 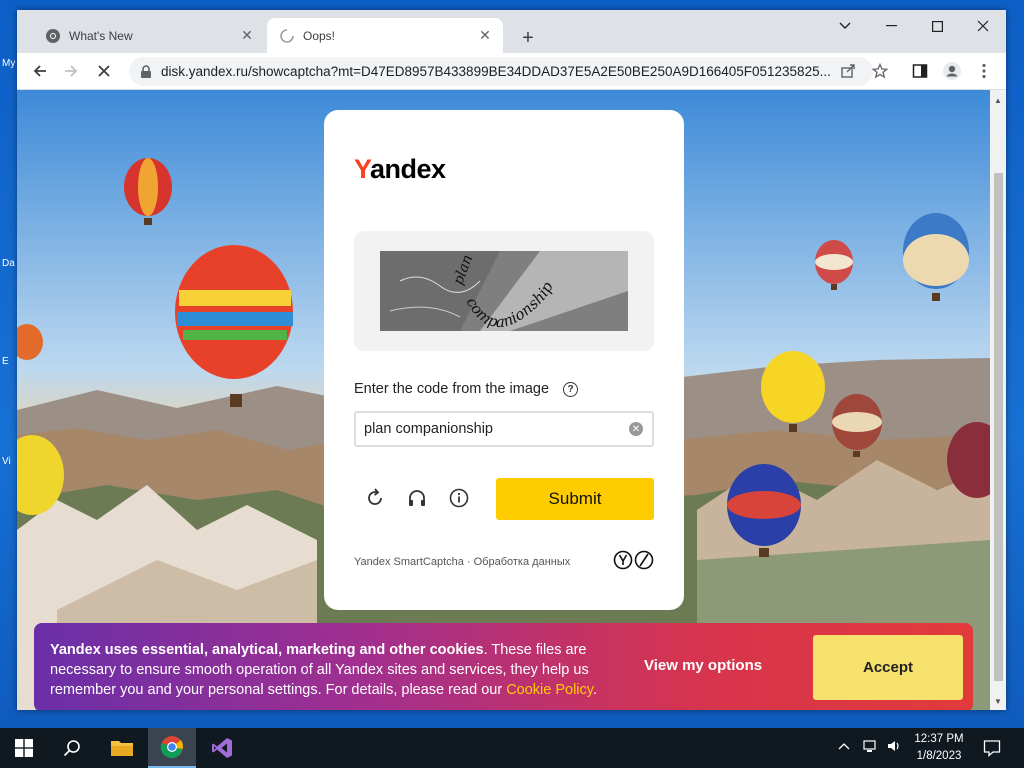 I want to click on bookmark-star-icon, so click(x=880, y=71).